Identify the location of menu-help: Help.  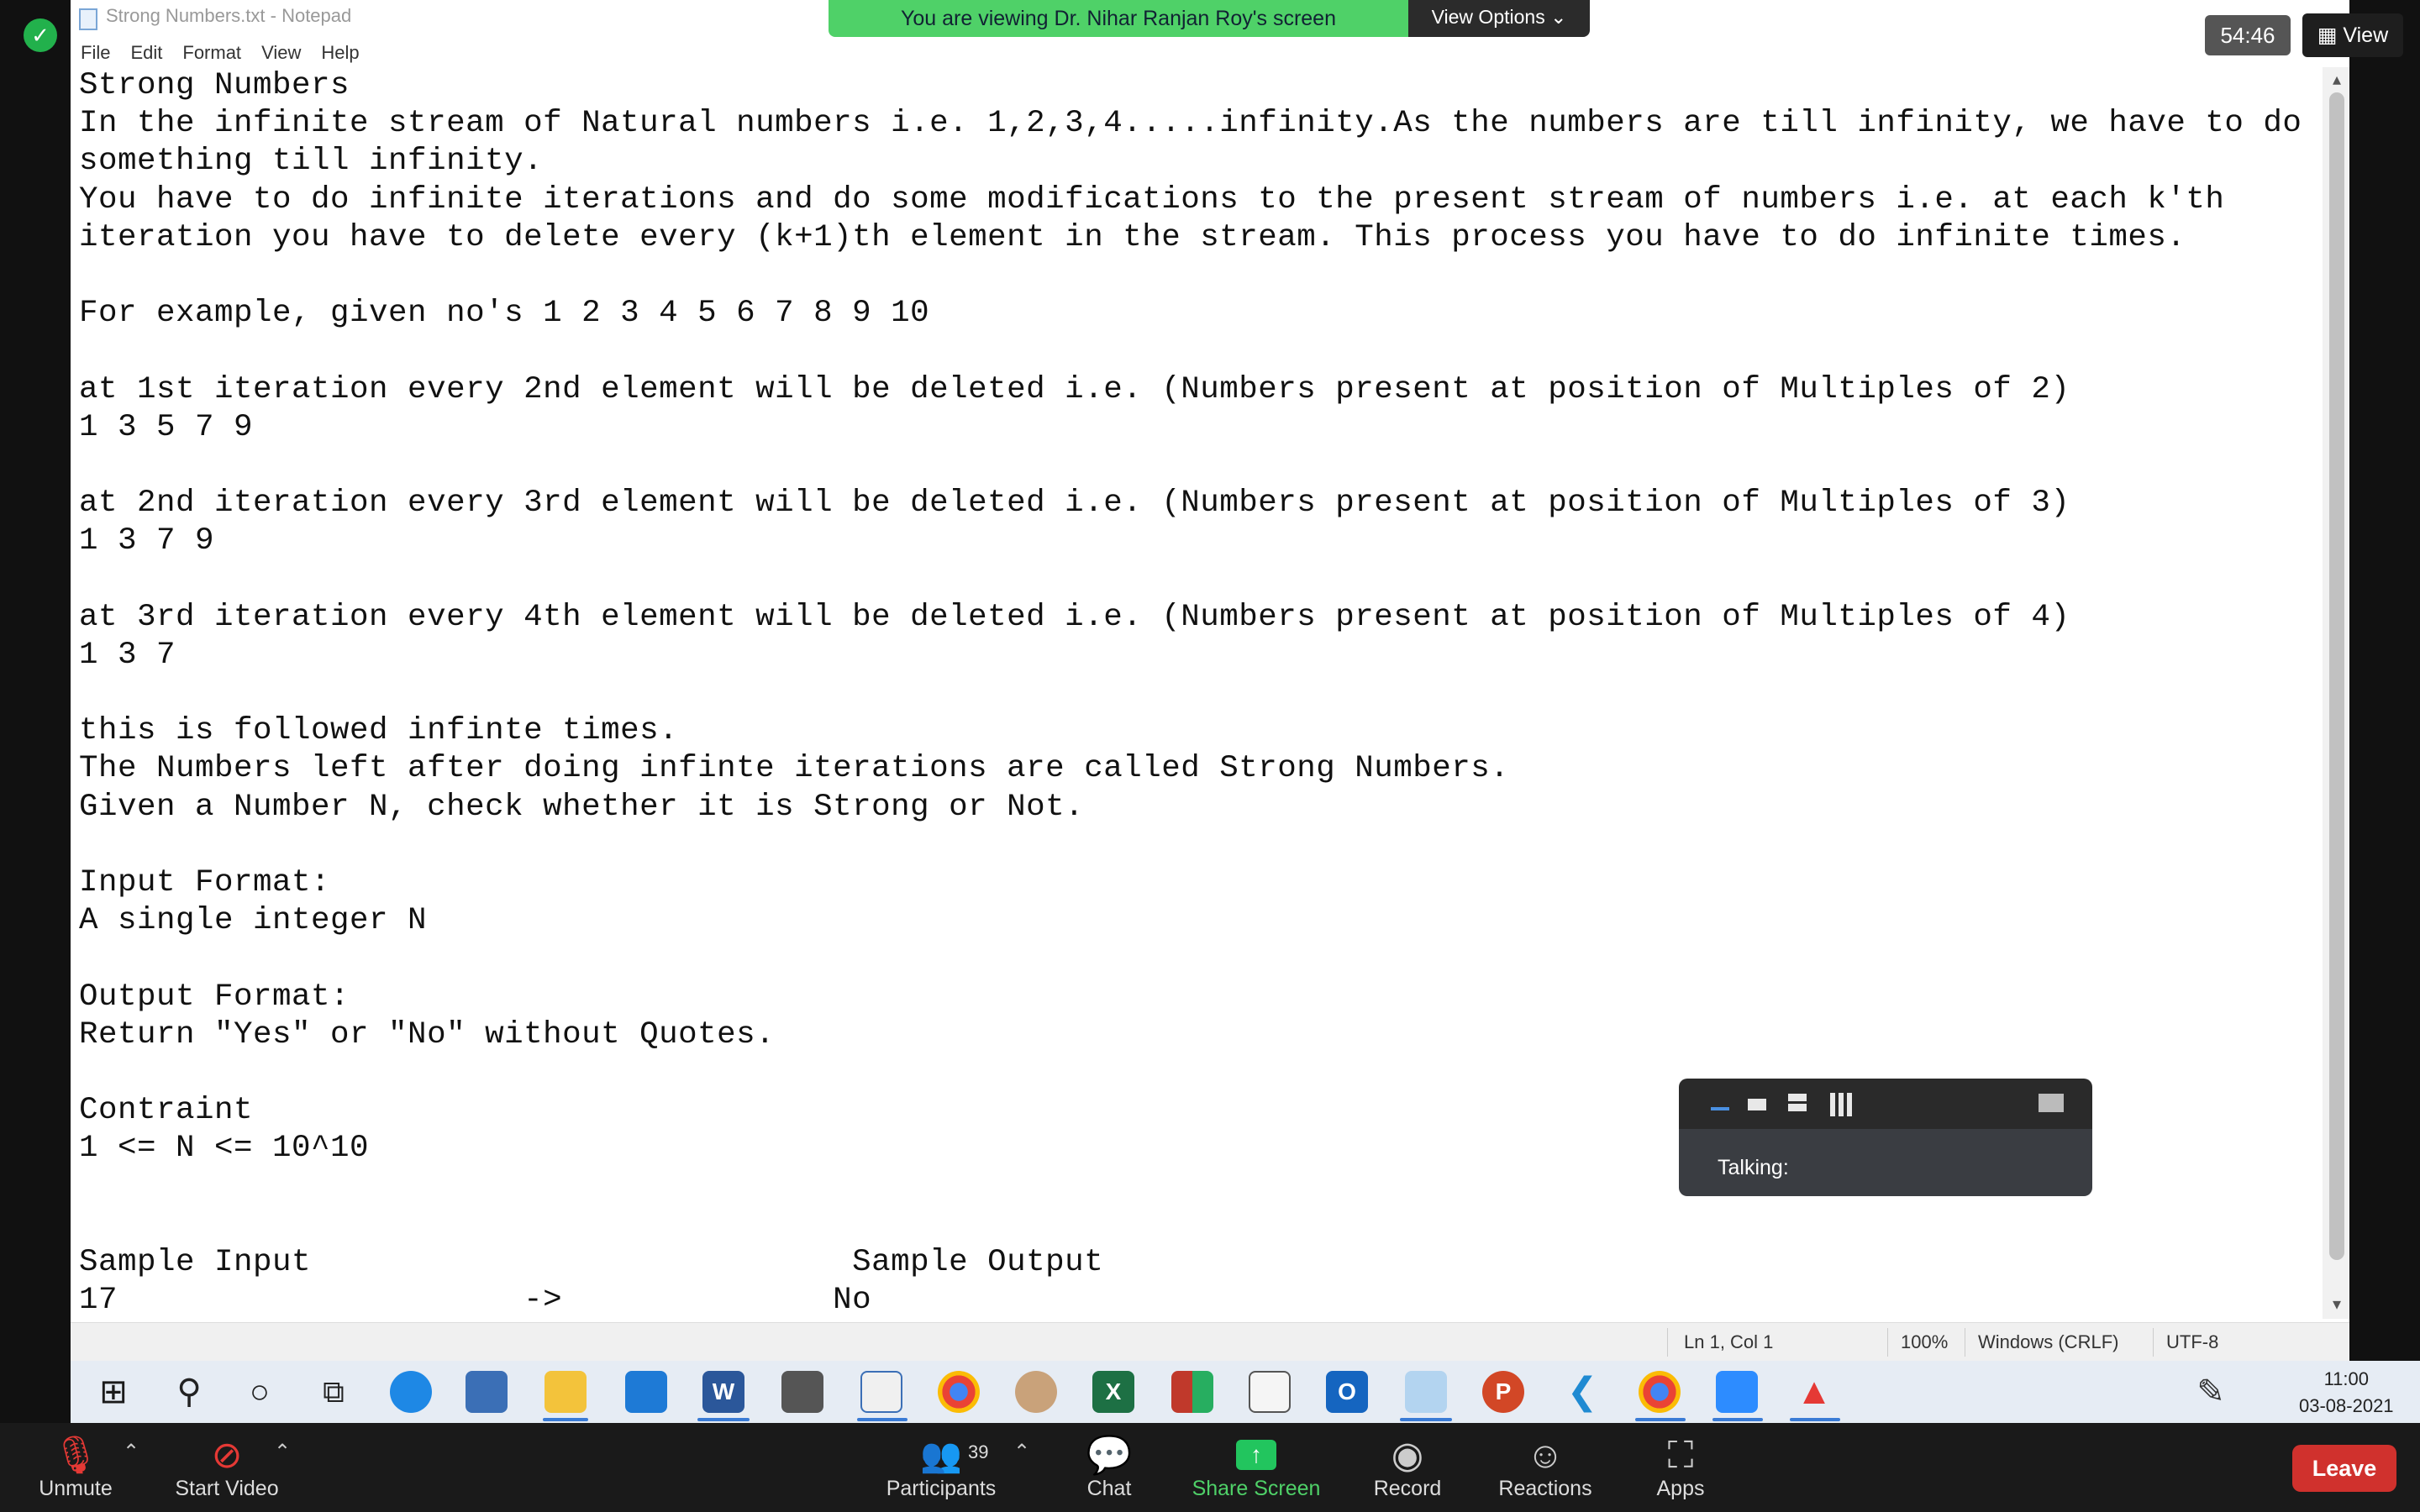
(340, 52).